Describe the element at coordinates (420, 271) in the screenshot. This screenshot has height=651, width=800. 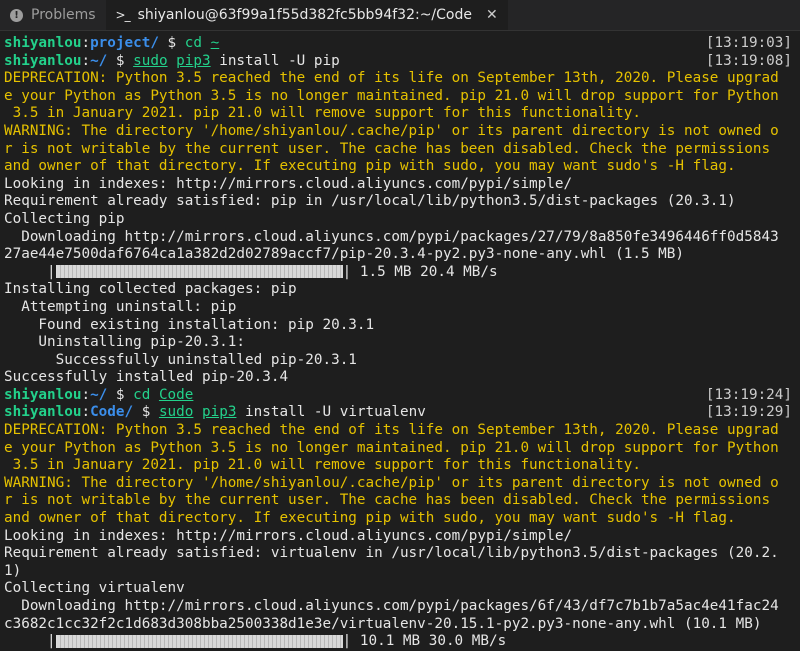
I see `progress-status: | 1.5 MB 20.4 MB/s` at that location.